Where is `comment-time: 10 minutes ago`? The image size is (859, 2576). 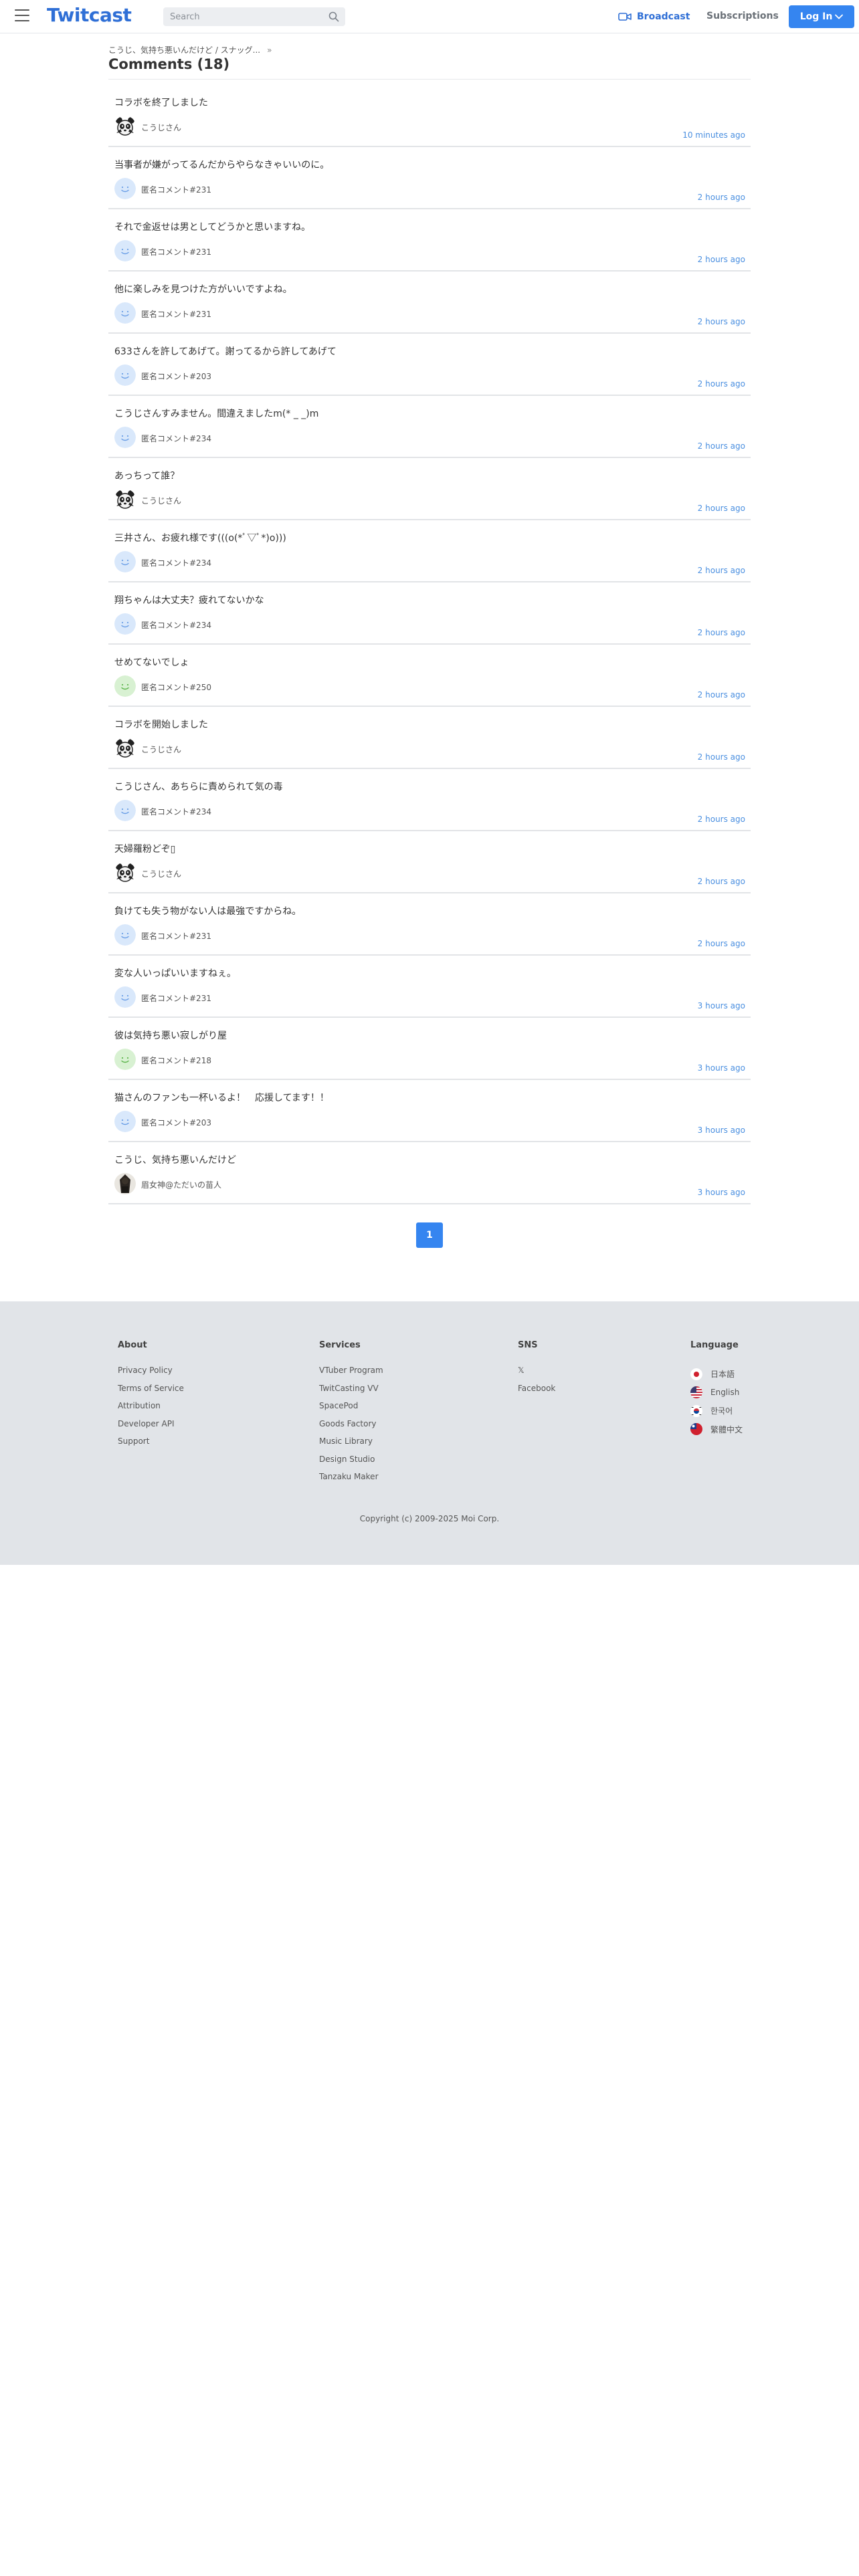 comment-time: 10 minutes ago is located at coordinates (713, 135).